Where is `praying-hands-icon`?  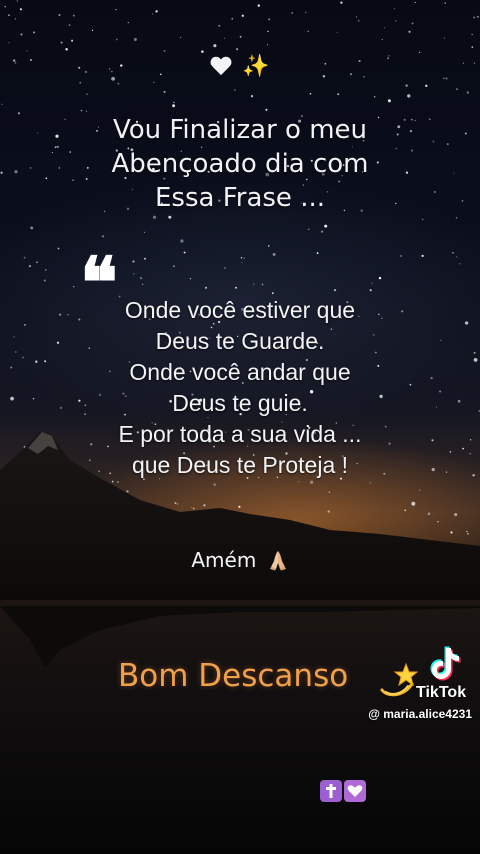
praying-hands-icon is located at coordinates (277, 561).